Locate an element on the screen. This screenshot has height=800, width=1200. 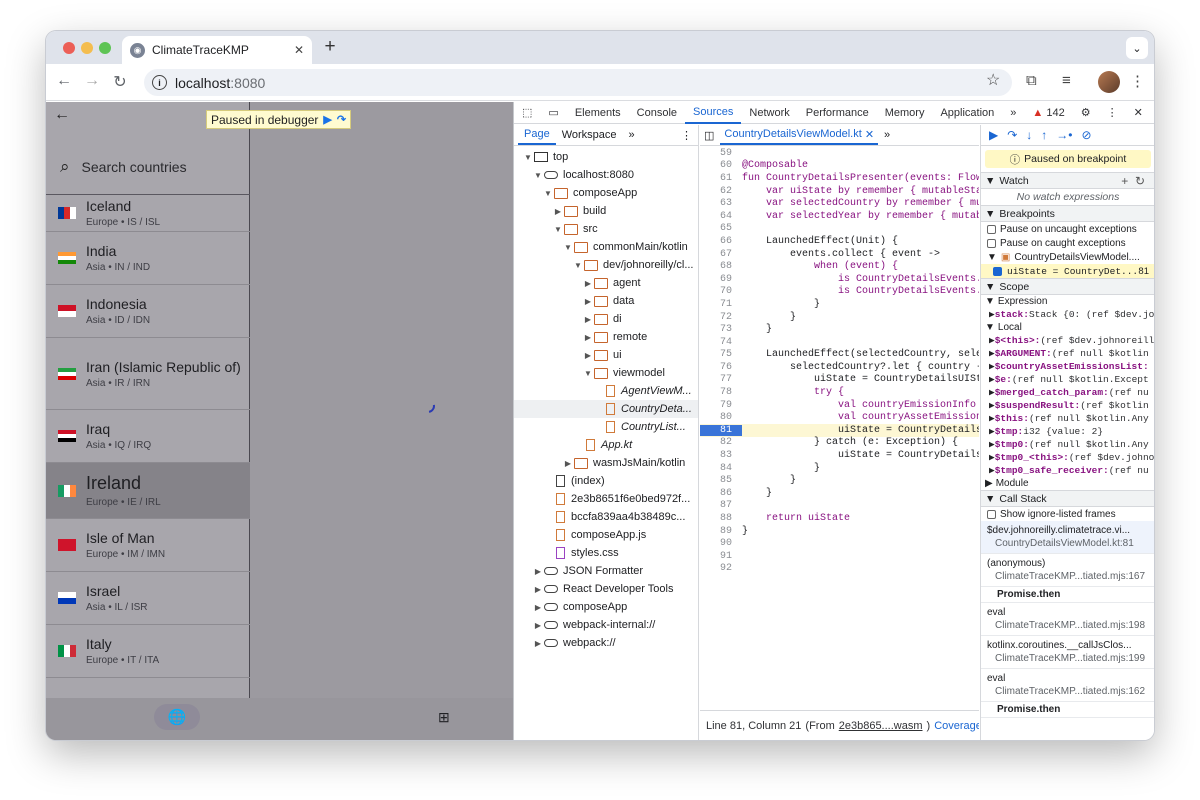
tree-item: ▶ wasmJsMain/kotlin is located at coordinates (606, 463).